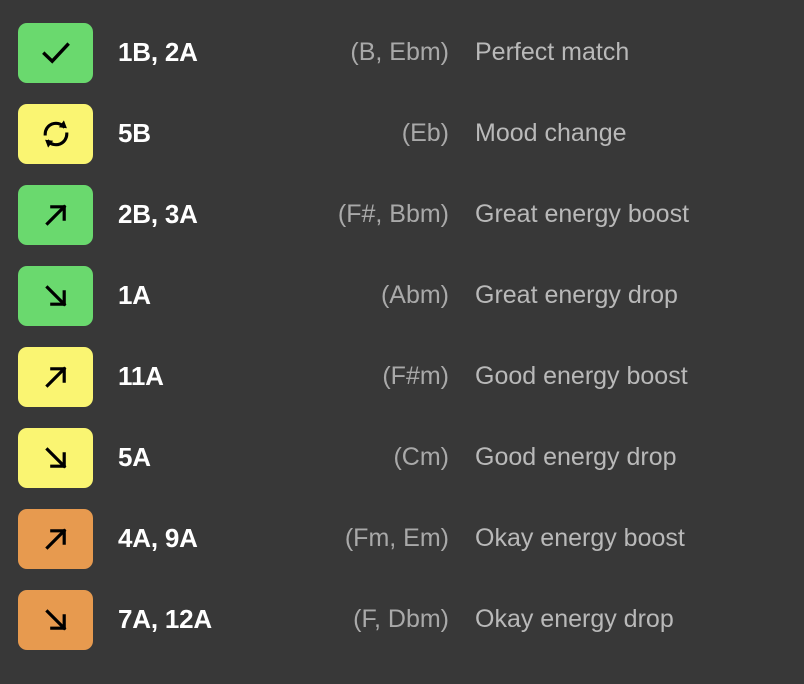 The width and height of the screenshot is (804, 684). Describe the element at coordinates (425, 133) in the screenshot. I see `musical-key-label: (Eb)` at that location.